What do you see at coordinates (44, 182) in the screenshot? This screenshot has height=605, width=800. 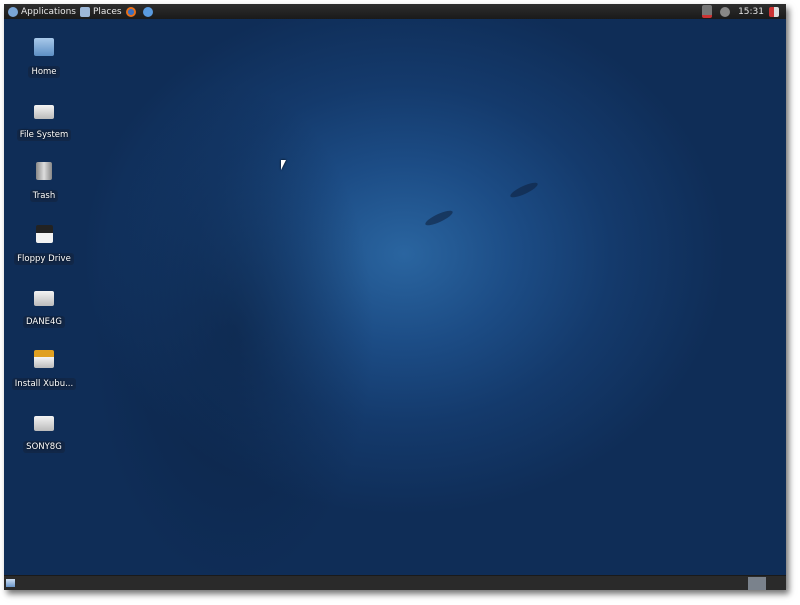 I see `desktop-icon-trash: Trash` at bounding box center [44, 182].